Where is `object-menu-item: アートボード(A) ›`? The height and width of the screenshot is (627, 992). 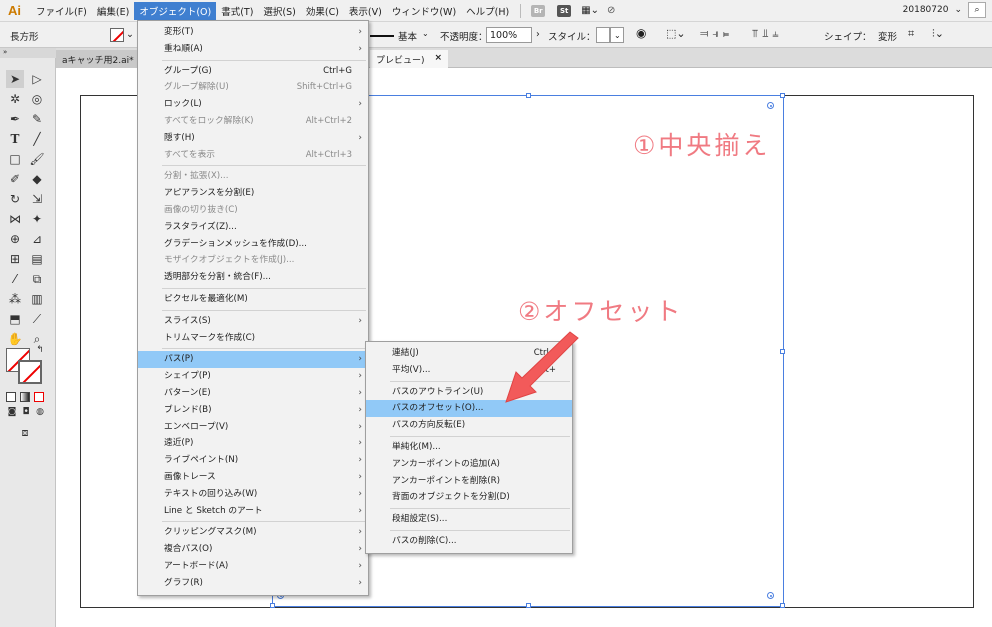 object-menu-item: アートボード(A) › is located at coordinates (253, 566).